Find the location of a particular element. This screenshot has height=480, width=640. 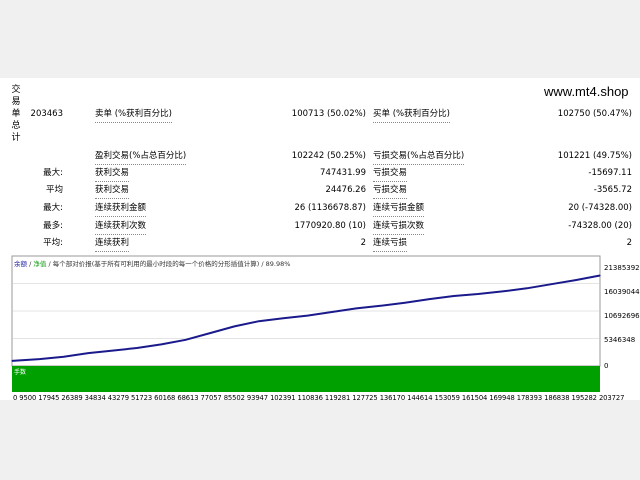

y-tick-label: 5346348 is located at coordinates (620, 340).